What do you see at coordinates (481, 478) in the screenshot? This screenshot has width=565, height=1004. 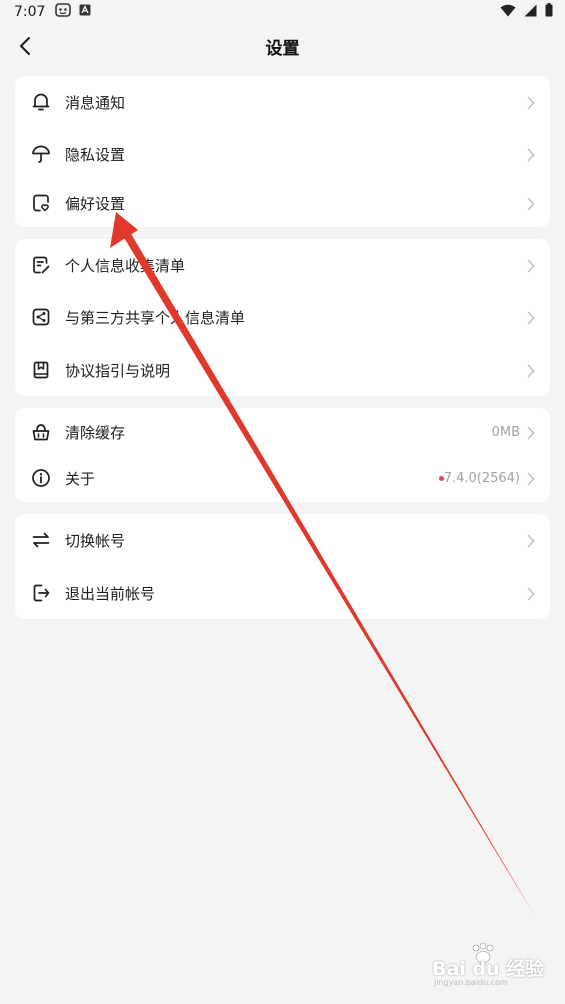 I see `version-value: 7.4.0(2564)` at bounding box center [481, 478].